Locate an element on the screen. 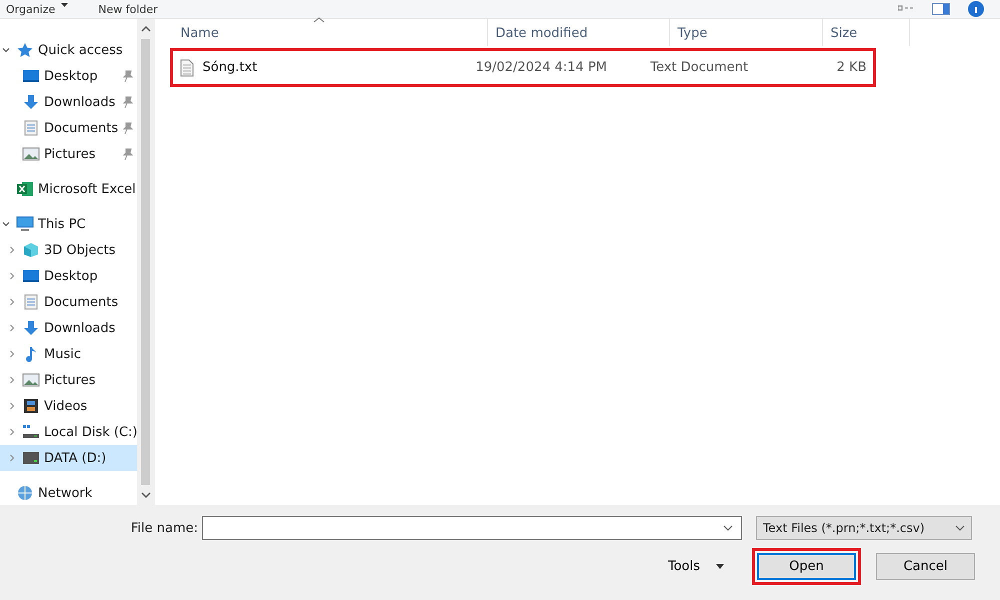 This screenshot has width=1000, height=600. scroll-up-icon is located at coordinates (145, 29).